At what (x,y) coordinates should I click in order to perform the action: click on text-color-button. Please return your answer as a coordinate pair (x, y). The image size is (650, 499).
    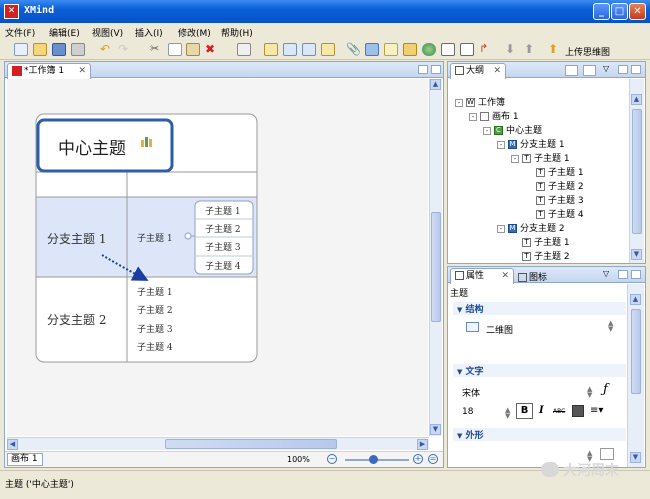
    Looking at the image, I should click on (578, 411).